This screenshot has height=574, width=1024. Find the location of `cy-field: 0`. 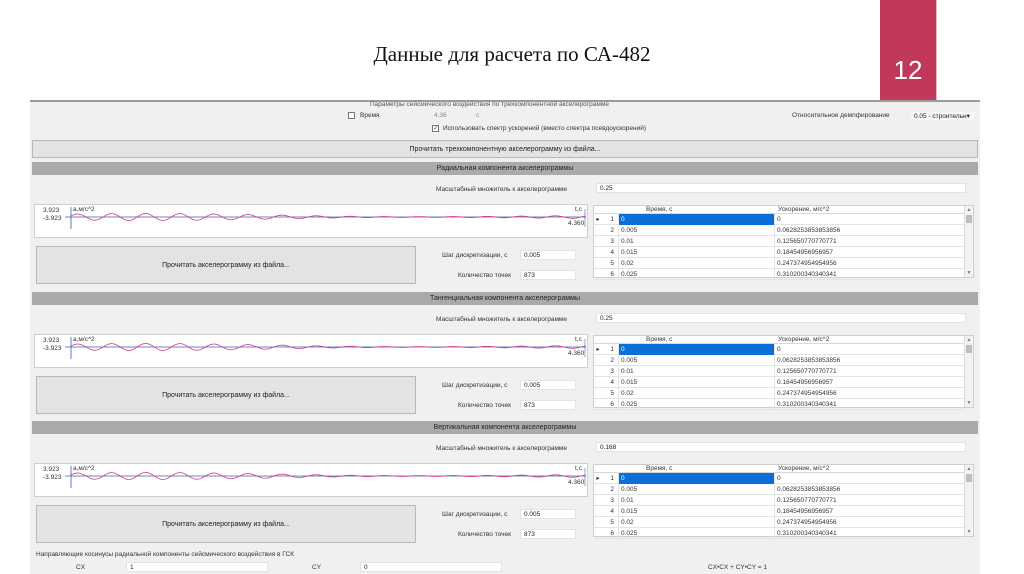

cy-field: 0 is located at coordinates (431, 567).